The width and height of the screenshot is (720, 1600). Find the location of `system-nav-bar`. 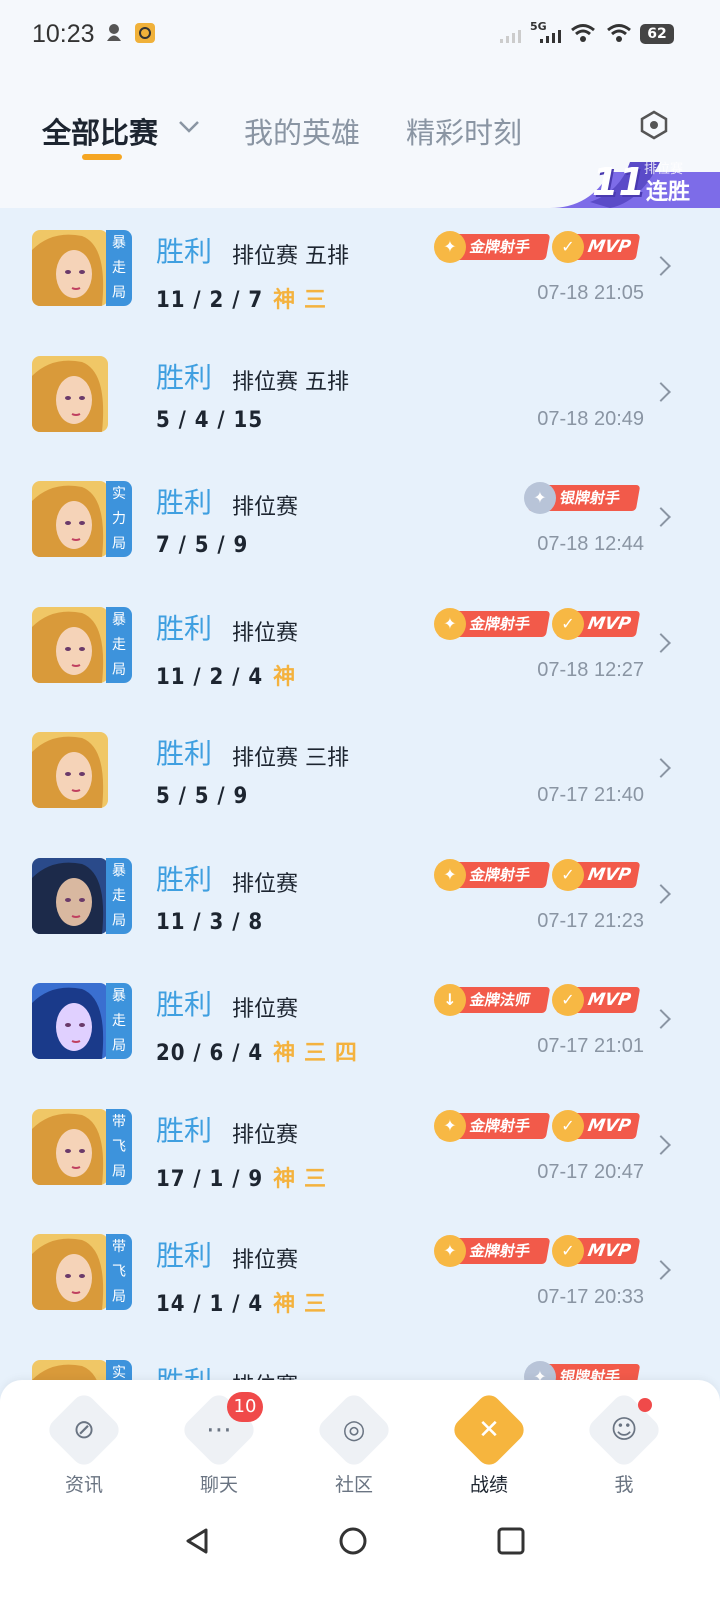

system-nav-bar is located at coordinates (360, 1554).